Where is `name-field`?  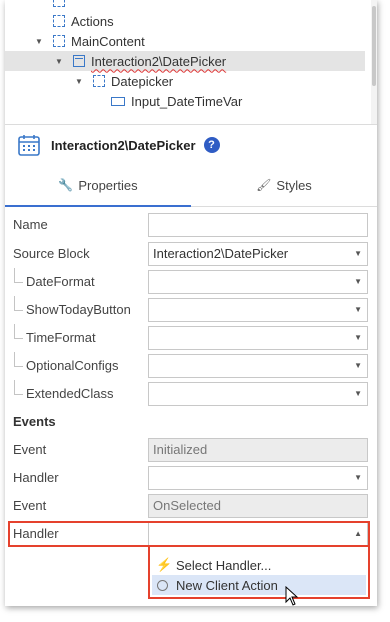
name-field is located at coordinates (258, 225).